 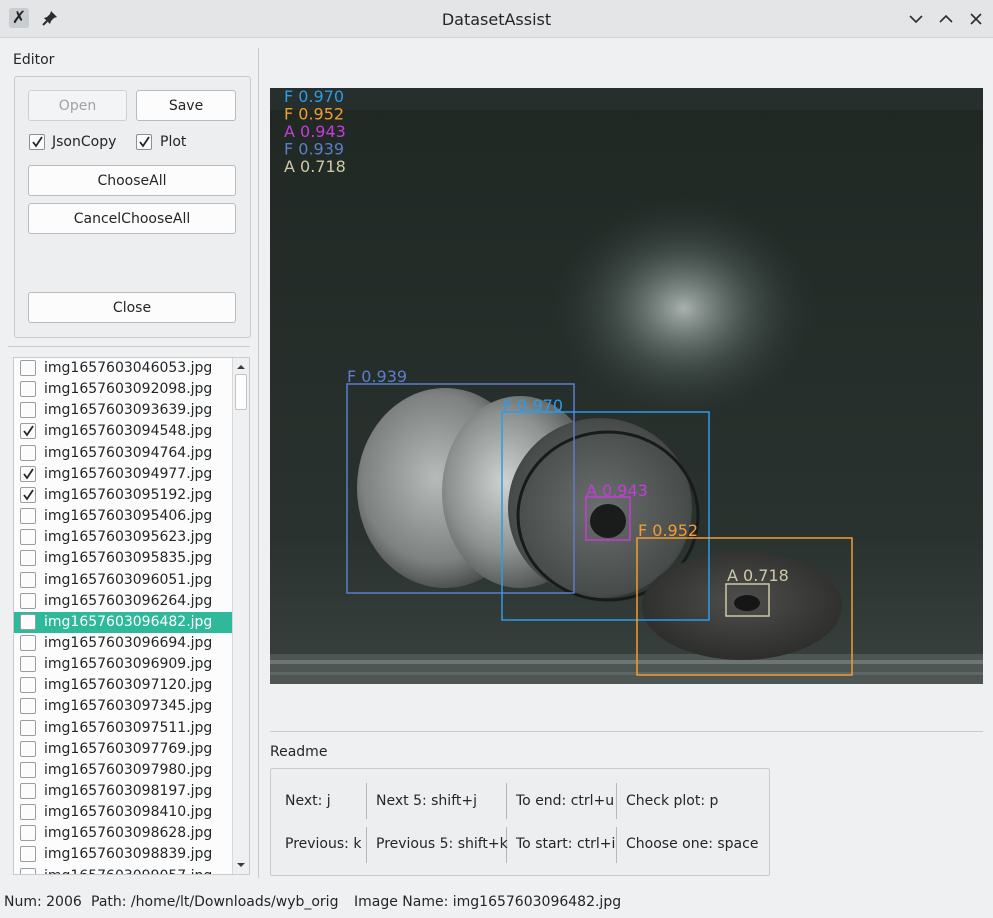 I want to click on file-list-item: img1657603097511.jpg, so click(x=123, y=728).